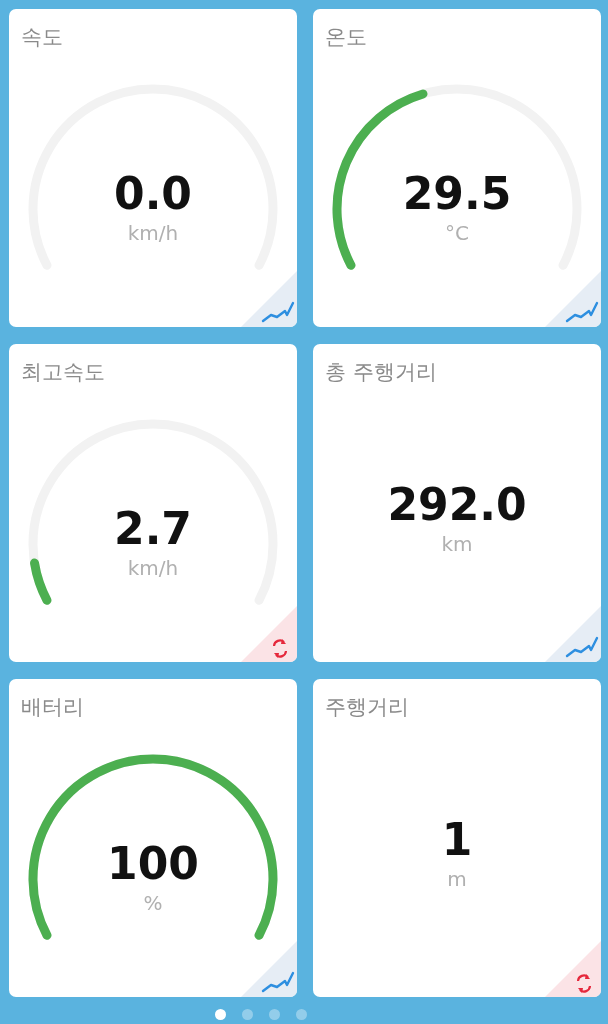 The image size is (608, 1024). What do you see at coordinates (346, 37) in the screenshot?
I see `card-title: 온도` at bounding box center [346, 37].